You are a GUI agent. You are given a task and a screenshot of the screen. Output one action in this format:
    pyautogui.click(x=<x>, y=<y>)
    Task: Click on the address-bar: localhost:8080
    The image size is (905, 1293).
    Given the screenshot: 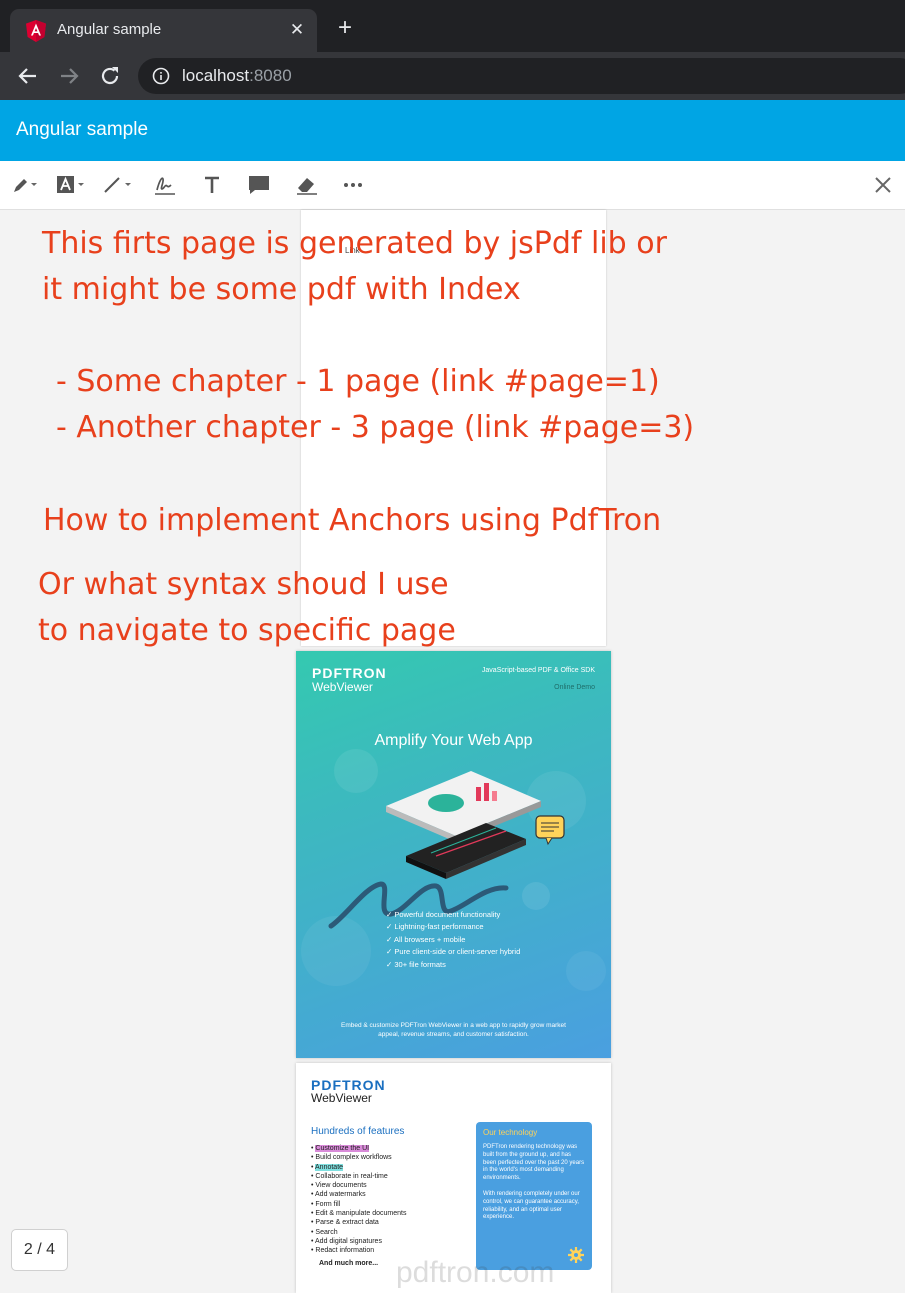 What is the action you would take?
    pyautogui.click(x=521, y=76)
    